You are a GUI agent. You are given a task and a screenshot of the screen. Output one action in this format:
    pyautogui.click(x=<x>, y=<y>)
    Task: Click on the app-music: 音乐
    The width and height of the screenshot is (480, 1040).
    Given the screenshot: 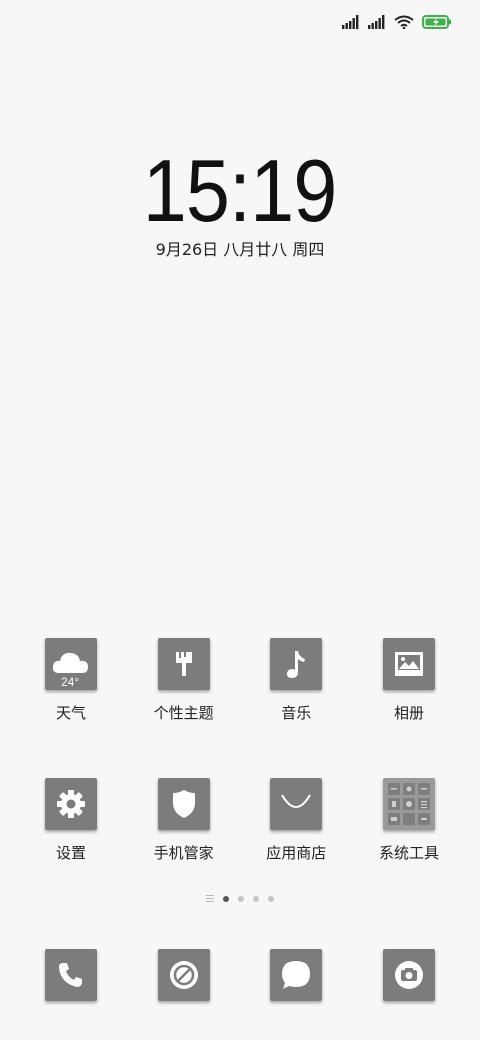 What is the action you would take?
    pyautogui.click(x=296, y=680)
    